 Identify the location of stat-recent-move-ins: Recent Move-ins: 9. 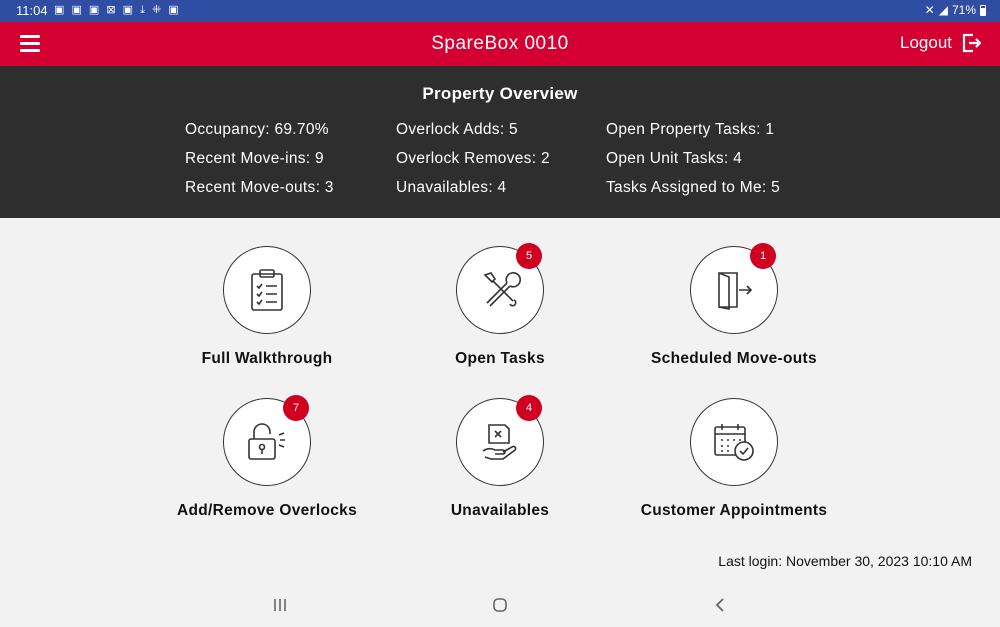
(254, 158).